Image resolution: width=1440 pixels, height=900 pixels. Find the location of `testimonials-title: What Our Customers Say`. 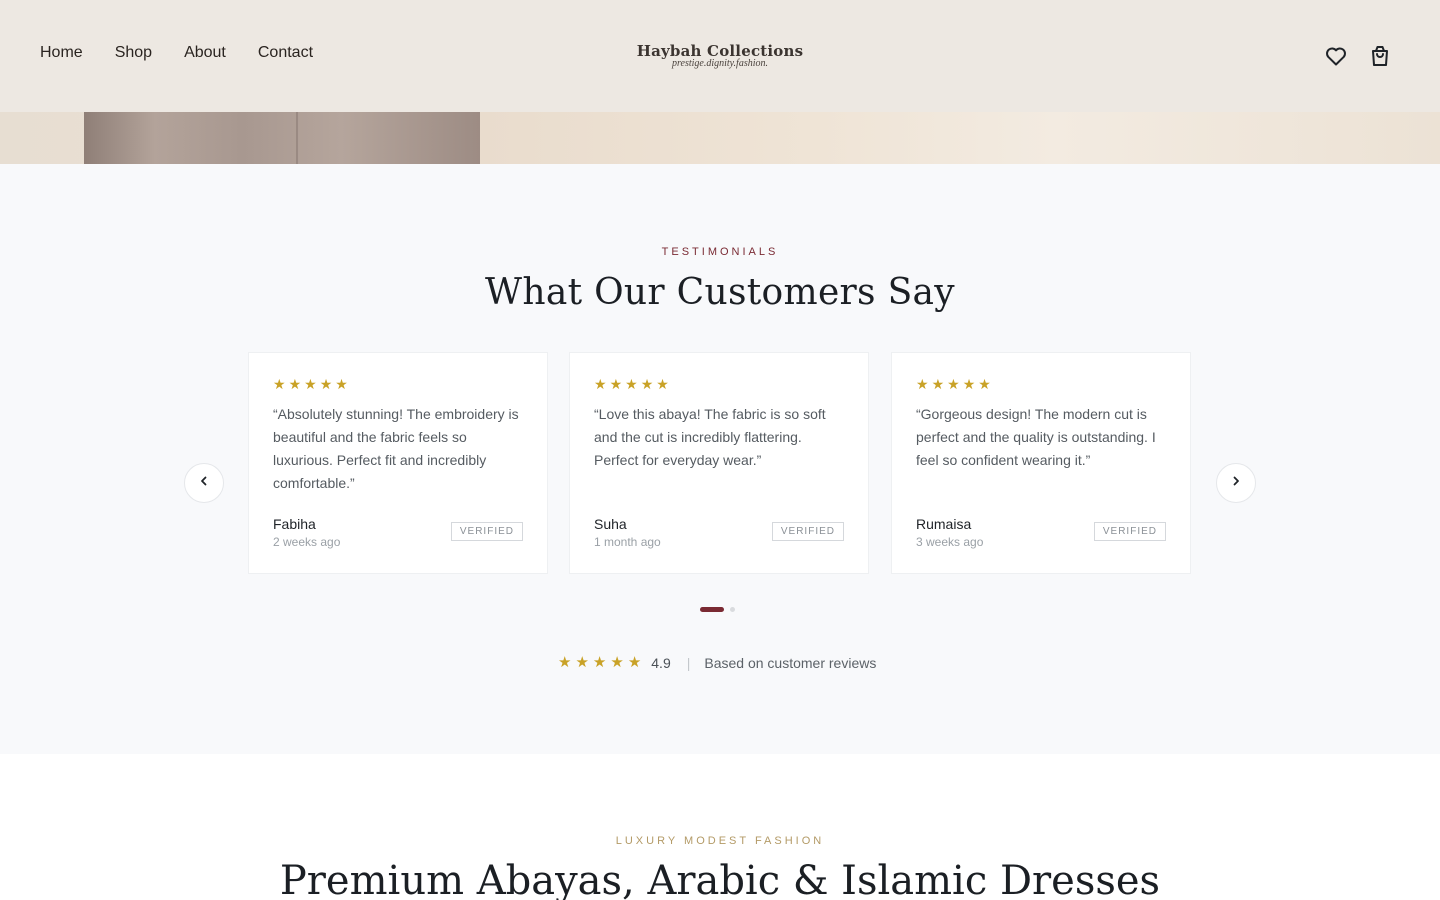

testimonials-title: What Our Customers Say is located at coordinates (720, 292).